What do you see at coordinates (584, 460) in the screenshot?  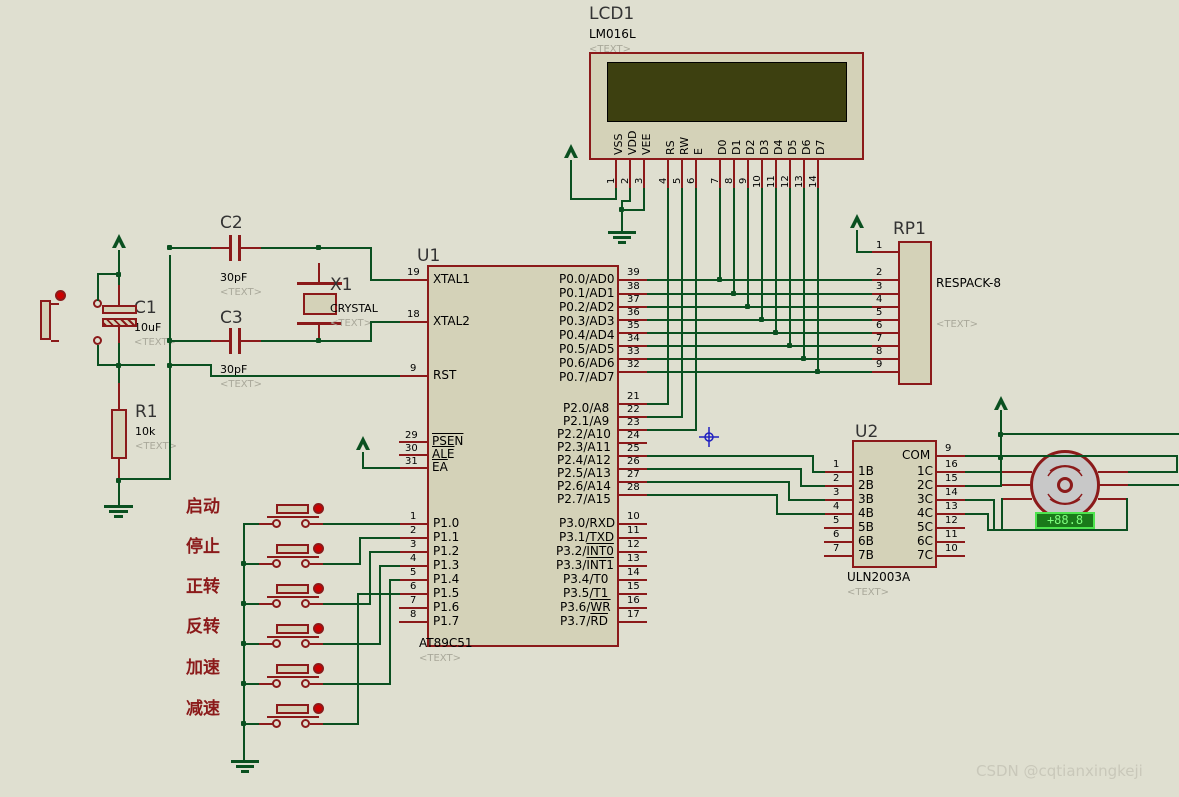 I see `mcu-pinlabel-p24: P2.4/A12` at bounding box center [584, 460].